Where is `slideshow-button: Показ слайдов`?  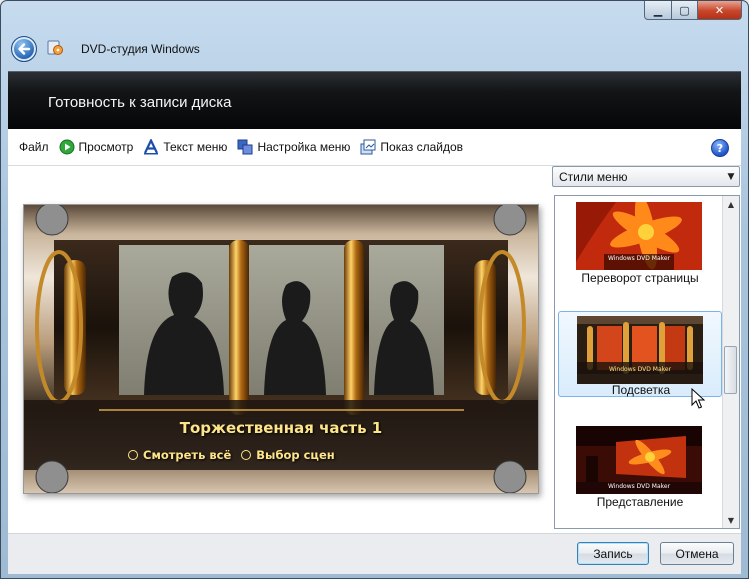
slideshow-button: Показ слайдов is located at coordinates (411, 147).